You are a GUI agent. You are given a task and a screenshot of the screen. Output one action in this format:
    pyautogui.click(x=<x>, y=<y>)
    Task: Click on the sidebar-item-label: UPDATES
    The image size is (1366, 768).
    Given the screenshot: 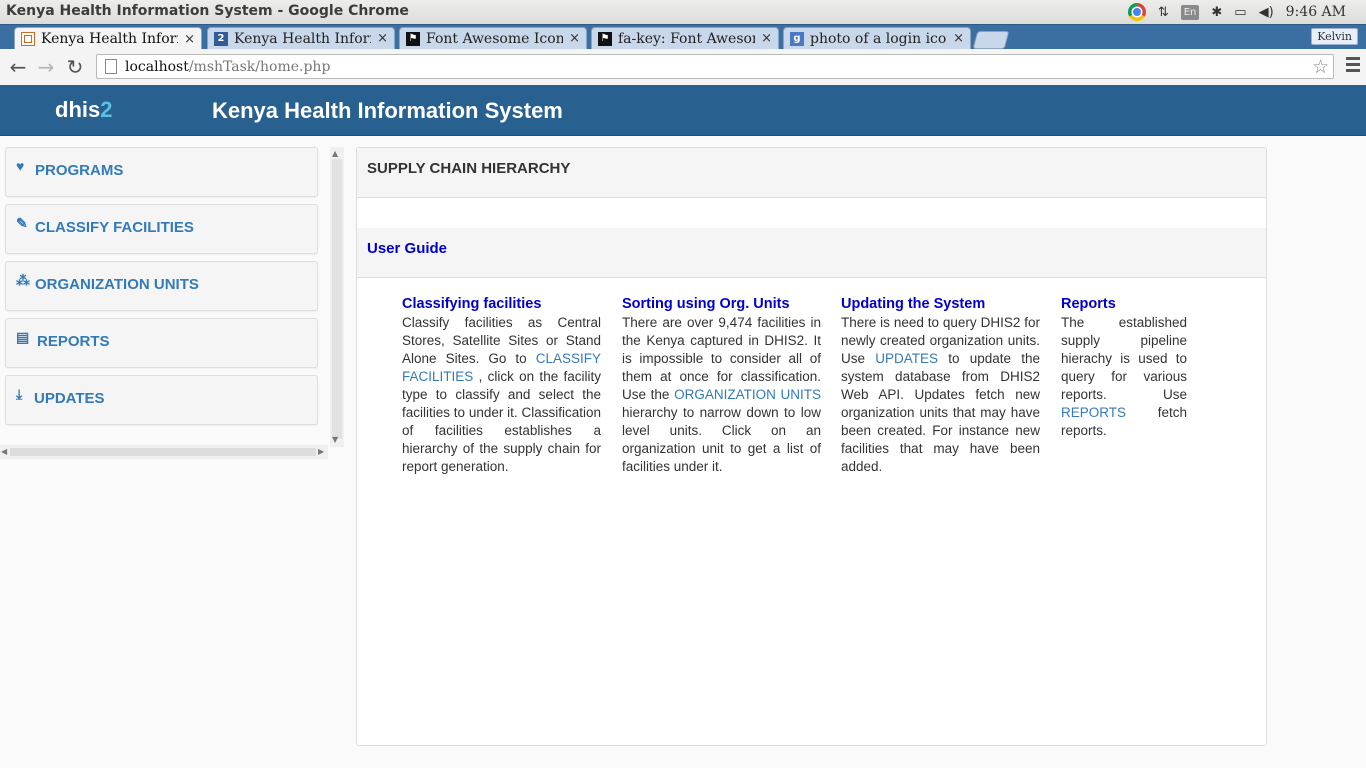 What is the action you would take?
    pyautogui.click(x=69, y=398)
    